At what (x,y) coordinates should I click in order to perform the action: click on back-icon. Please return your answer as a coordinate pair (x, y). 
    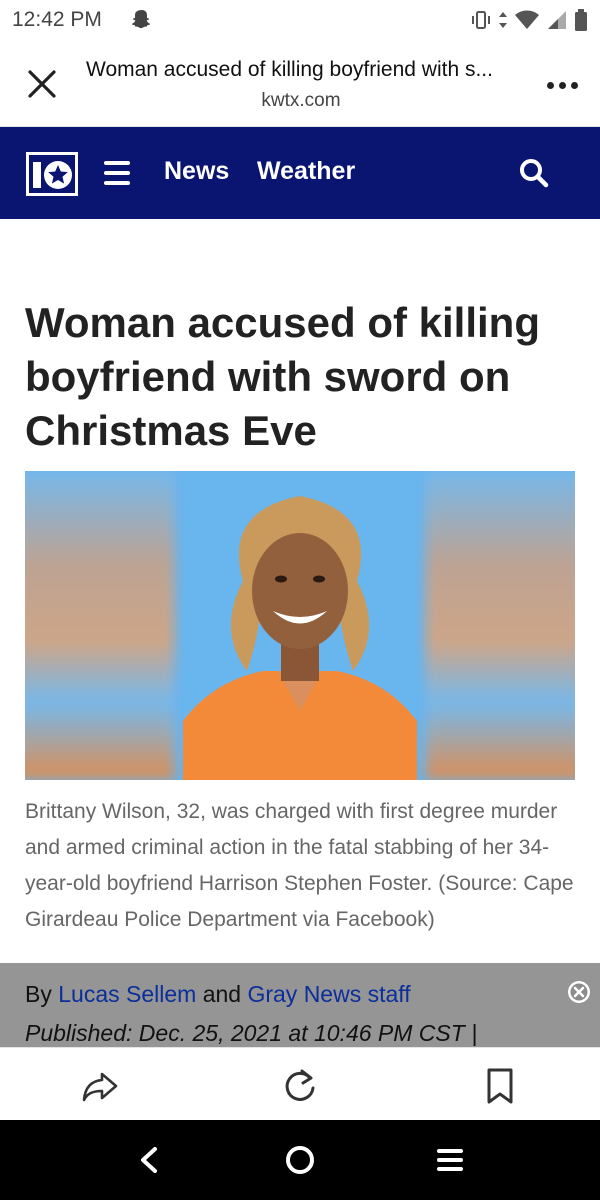
    Looking at the image, I should click on (150, 1160).